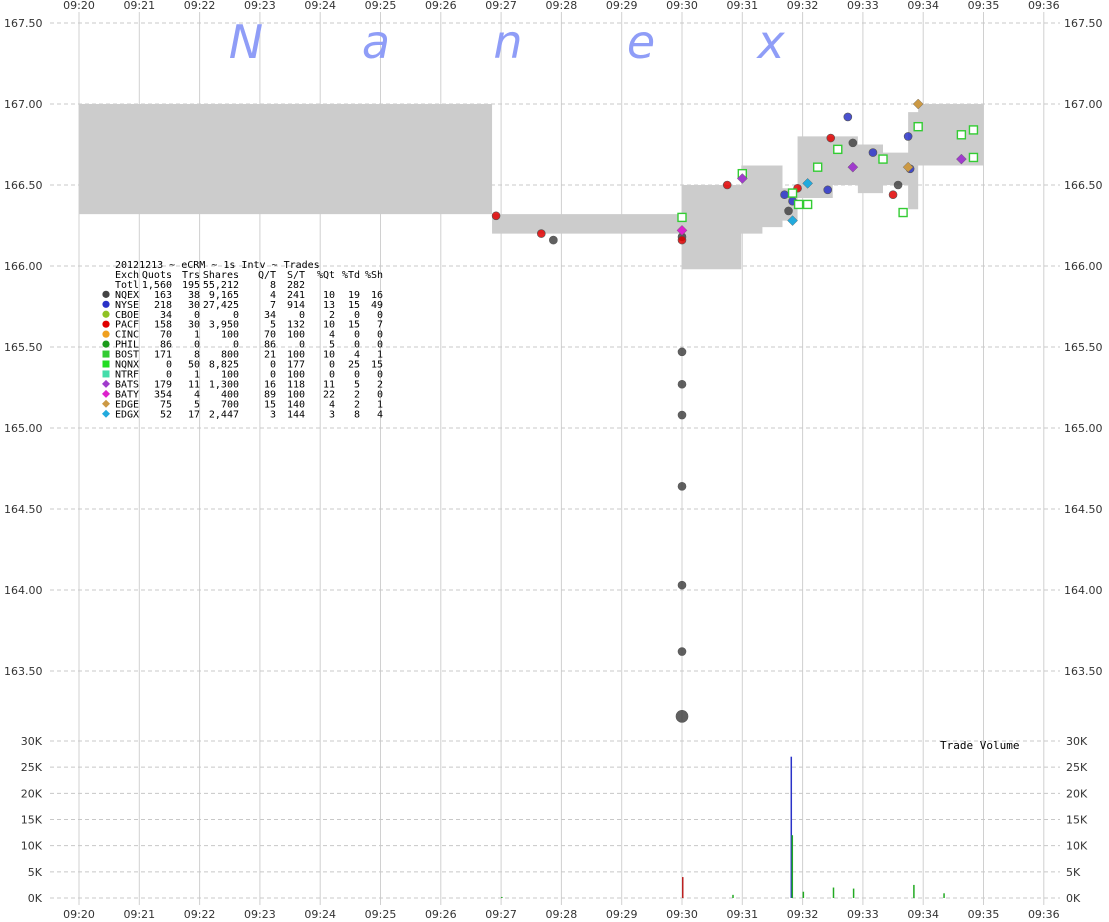 The height and width of the screenshot is (922, 1109). What do you see at coordinates (641, 42) in the screenshot?
I see `watermark-letter: e` at bounding box center [641, 42].